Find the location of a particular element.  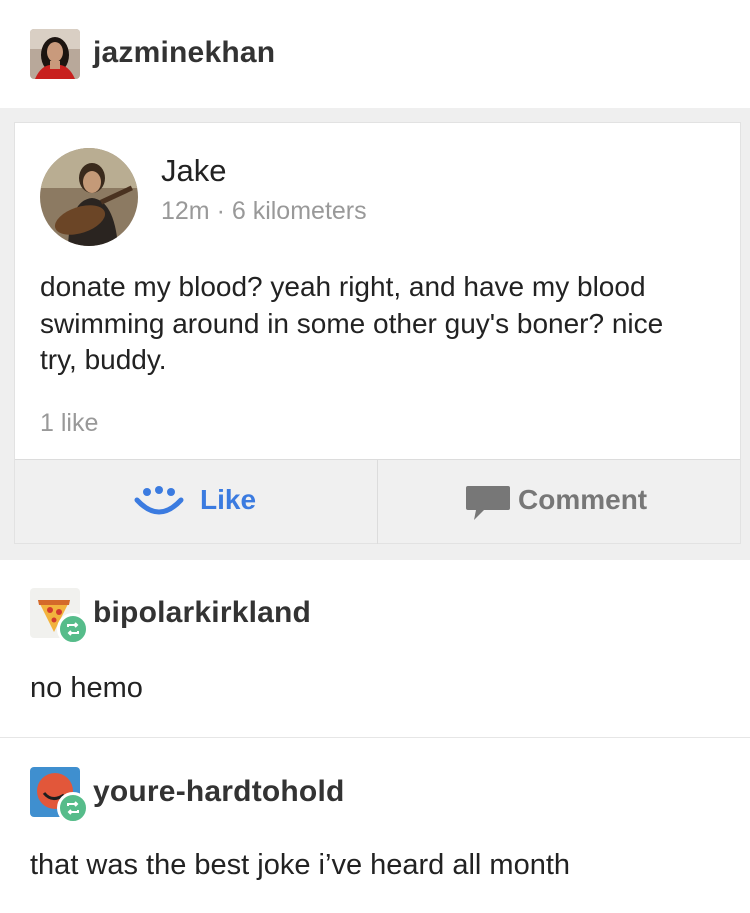

like-count: 1 like is located at coordinates (69, 423).